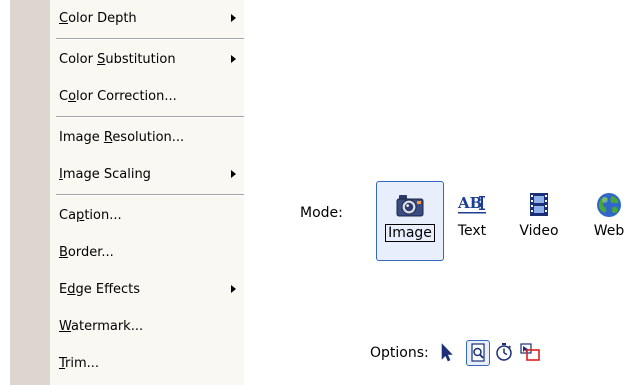  Describe the element at coordinates (100, 289) in the screenshot. I see `menu-item-label: Edge Effects` at that location.